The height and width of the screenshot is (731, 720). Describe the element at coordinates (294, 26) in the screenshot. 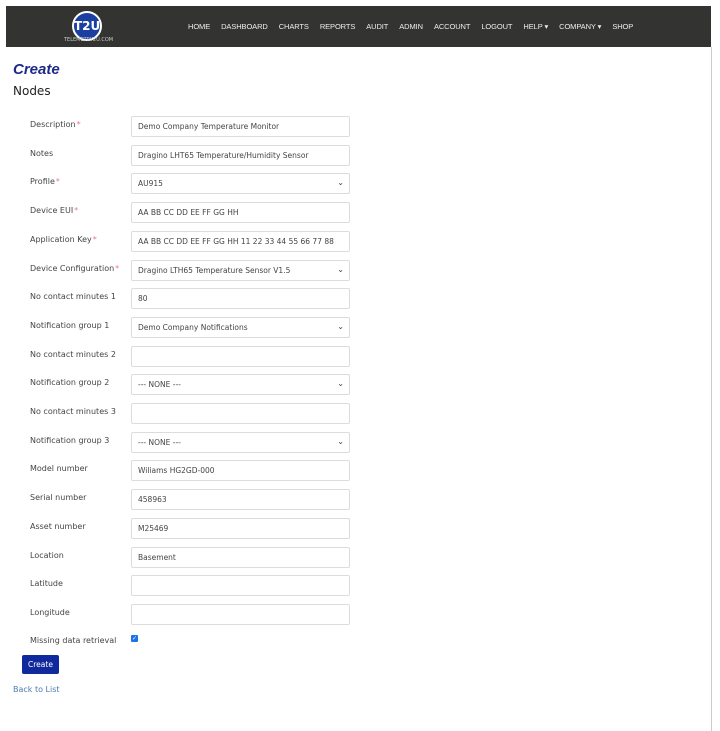

I see `nav-item-charts: CHARTS` at that location.